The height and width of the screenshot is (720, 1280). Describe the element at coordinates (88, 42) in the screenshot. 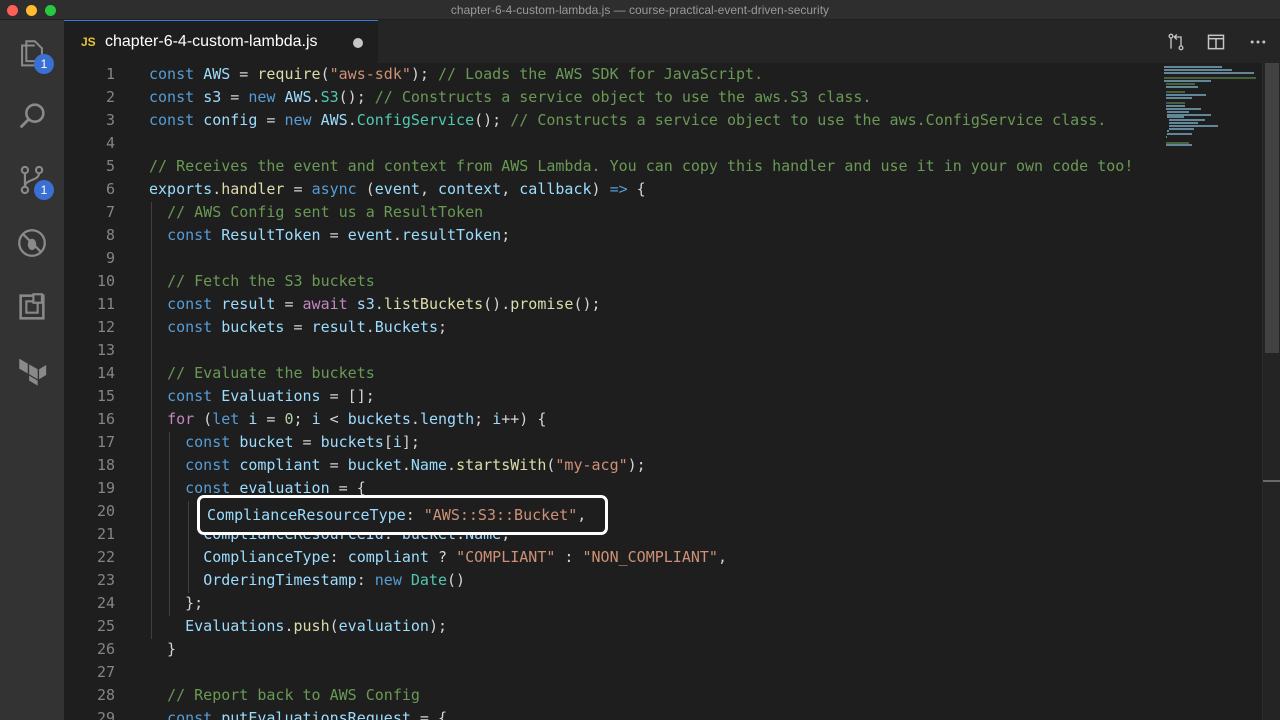

I see `javascript-file-icon: JS` at that location.